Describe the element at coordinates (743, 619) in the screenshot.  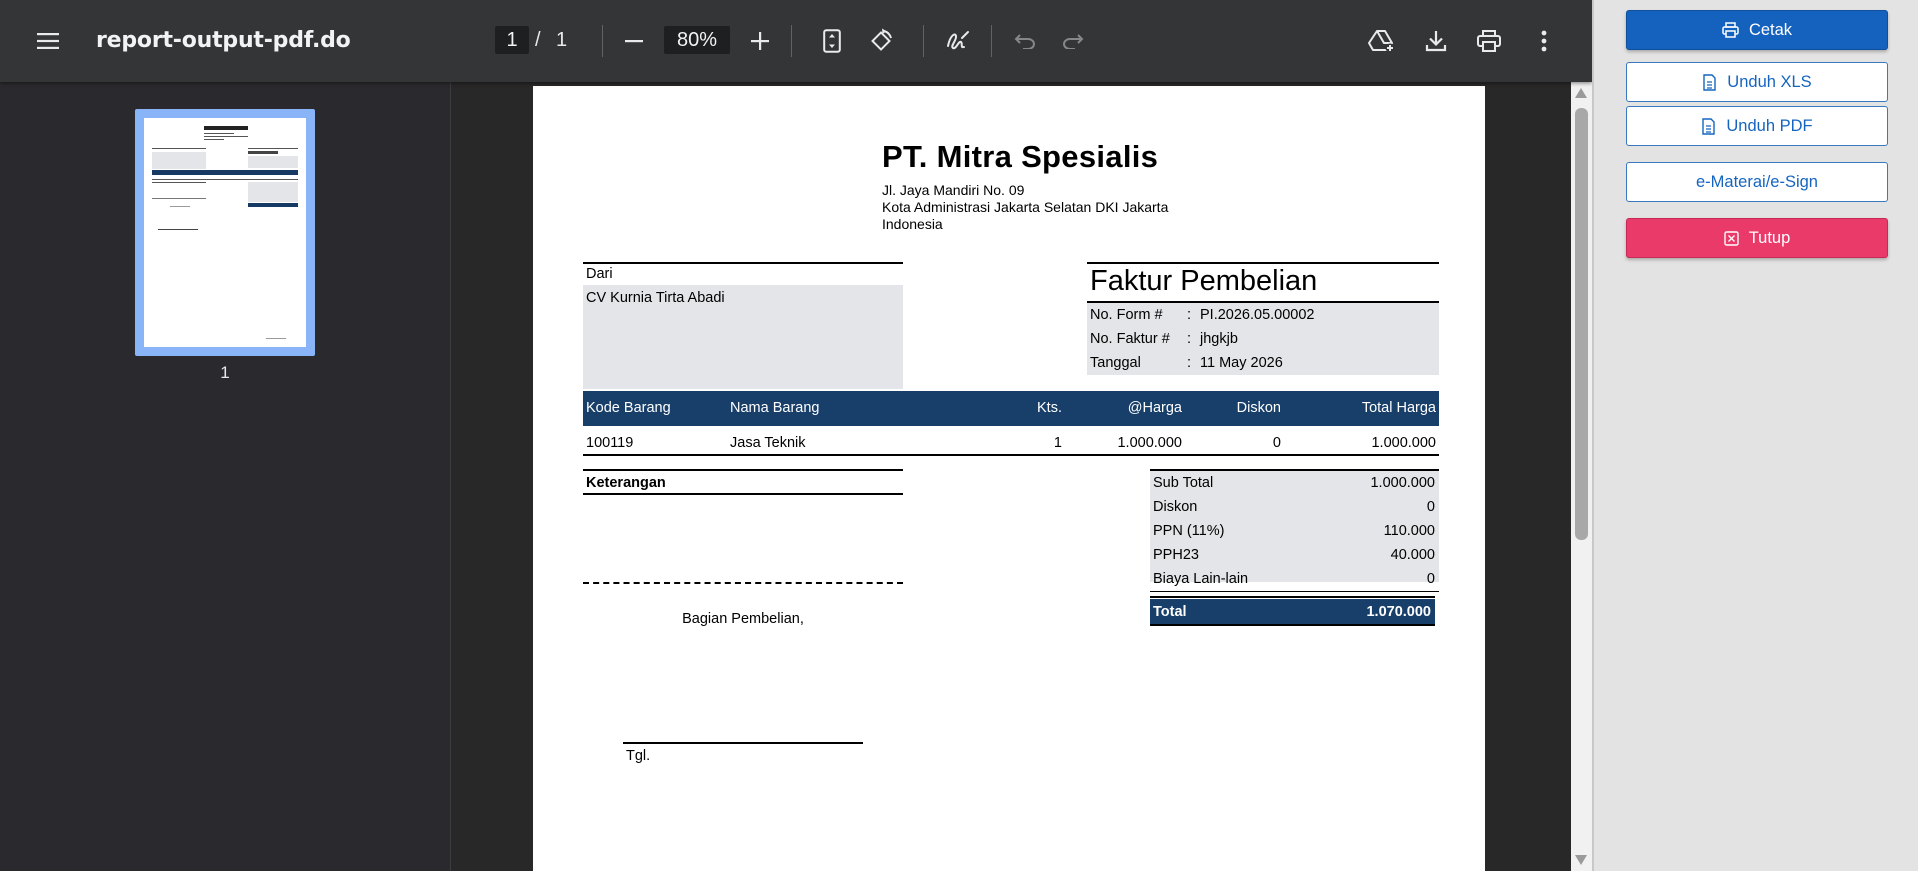
I see `signature-label: Bagian Pembelian,` at that location.